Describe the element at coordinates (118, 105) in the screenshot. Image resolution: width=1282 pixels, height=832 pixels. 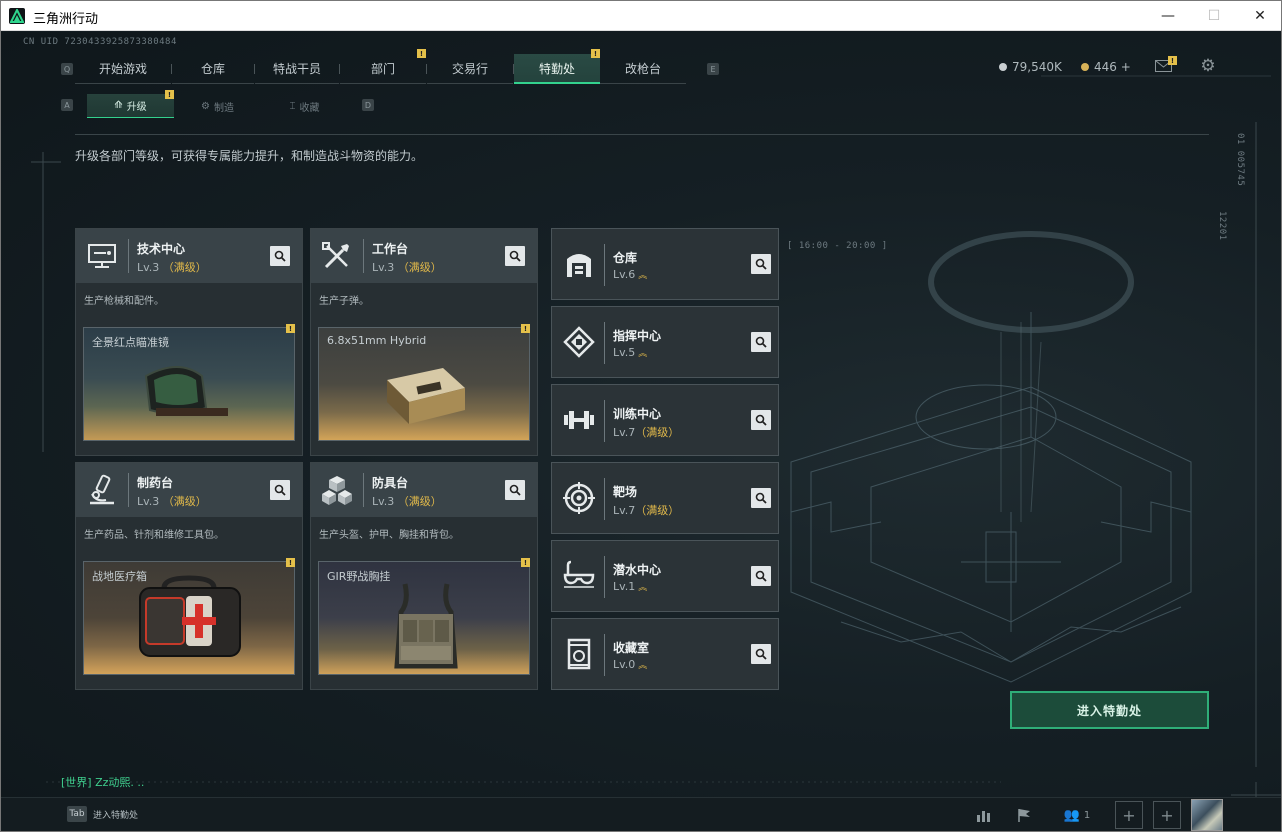
I see `upgrade-icon: ⟰` at that location.